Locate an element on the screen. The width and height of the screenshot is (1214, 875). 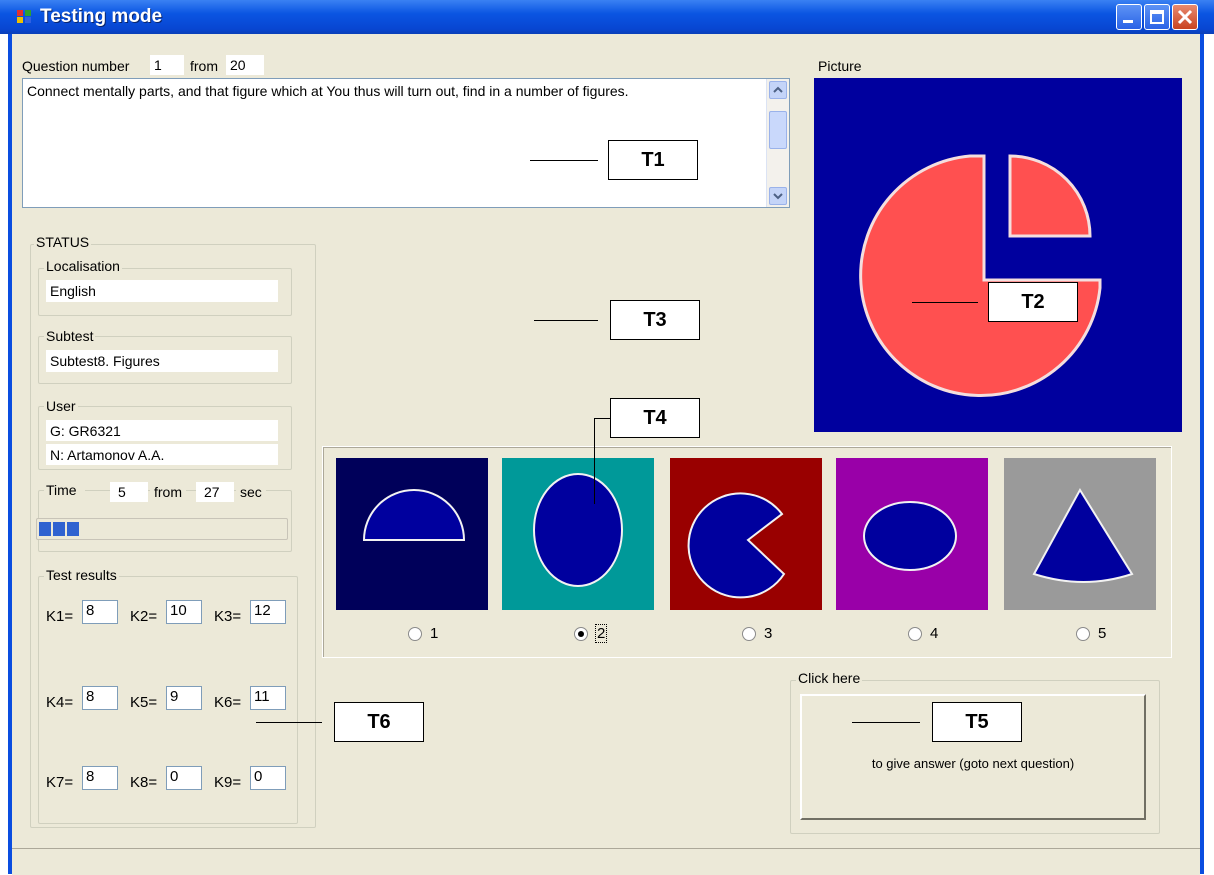
t2-callout: T2 is located at coordinates (1033, 302).